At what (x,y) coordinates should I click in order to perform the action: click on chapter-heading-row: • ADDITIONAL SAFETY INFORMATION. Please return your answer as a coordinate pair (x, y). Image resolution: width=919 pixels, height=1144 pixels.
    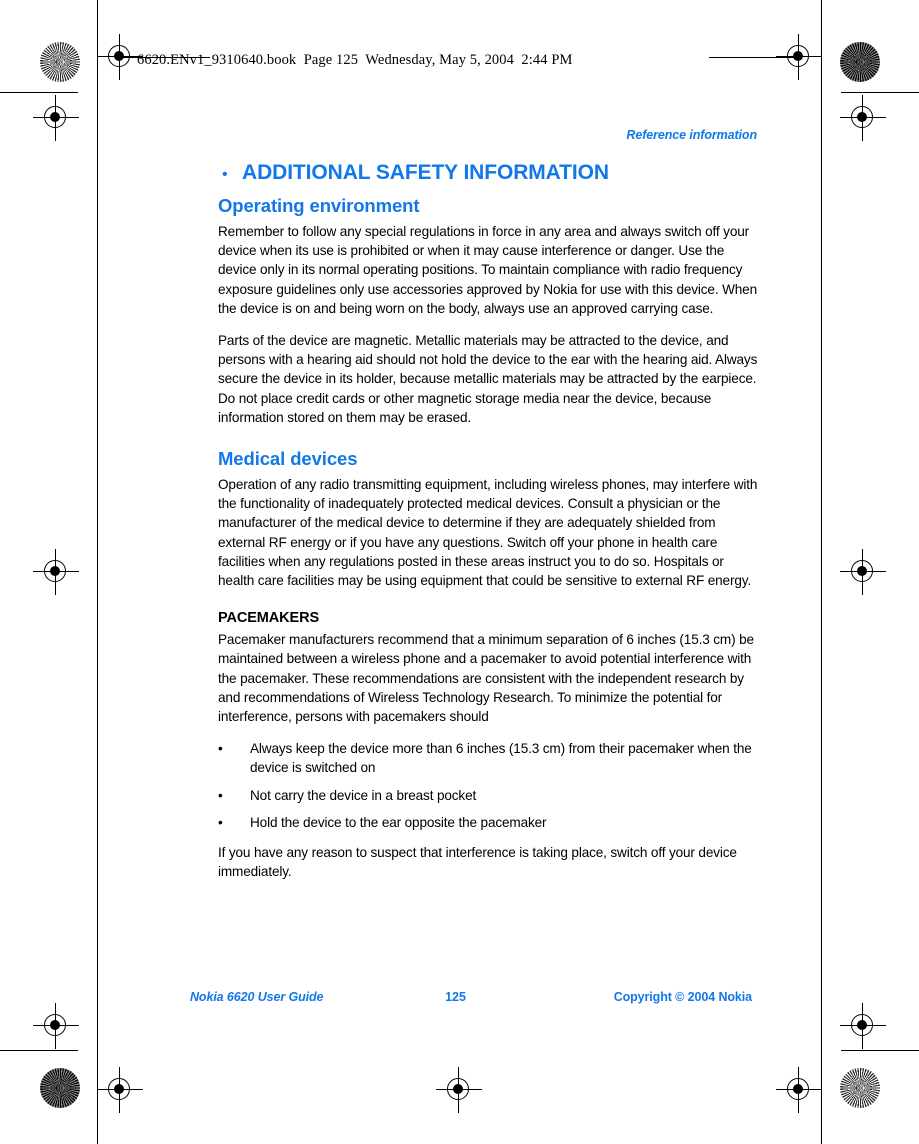
    Looking at the image, I should click on (488, 174).